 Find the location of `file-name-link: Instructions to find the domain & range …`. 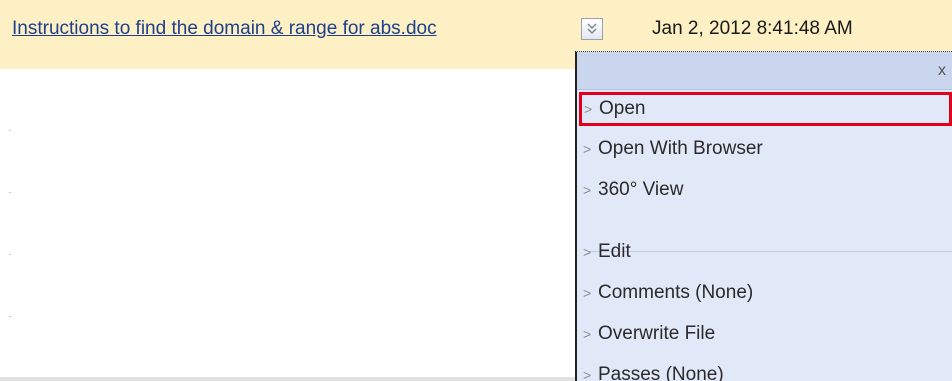

file-name-link: Instructions to find the domain & range … is located at coordinates (224, 29).